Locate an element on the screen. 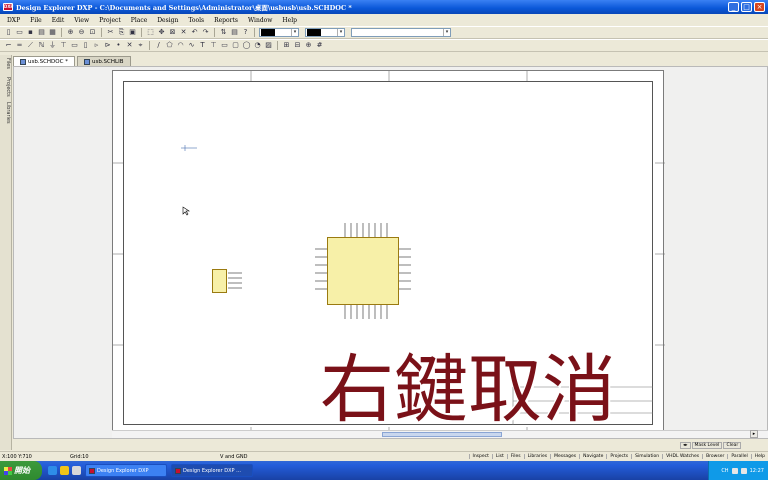  redo-icon: ↷ is located at coordinates (205, 32).